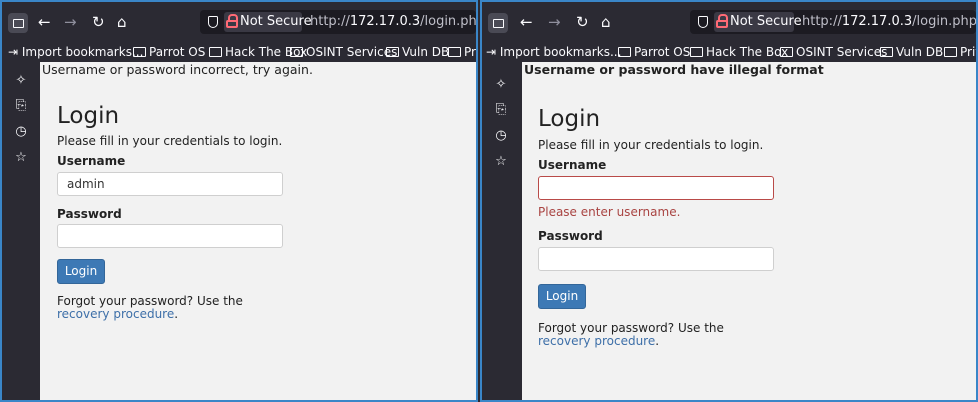 Image resolution: width=978 pixels, height=402 pixels. Describe the element at coordinates (170, 184) in the screenshot. I see `username-input: admin` at that location.